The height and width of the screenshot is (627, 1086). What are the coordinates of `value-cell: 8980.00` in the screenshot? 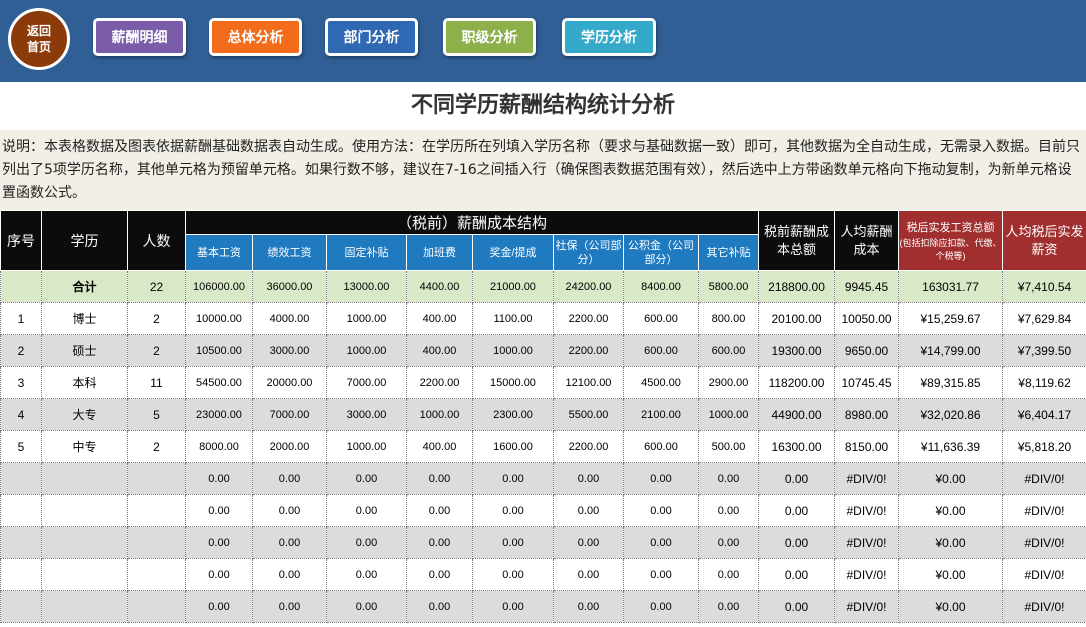 It's located at (867, 414).